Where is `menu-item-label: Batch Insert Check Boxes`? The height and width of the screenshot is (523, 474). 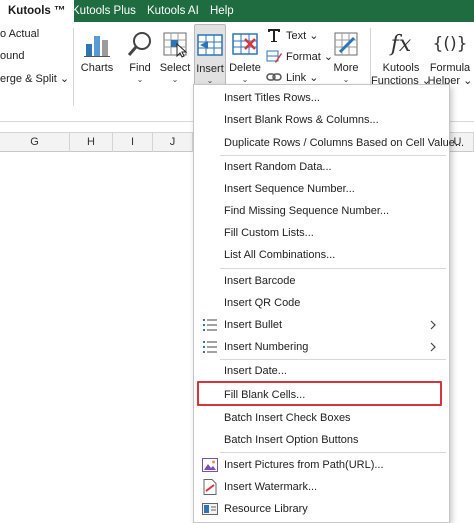
menu-item-label: Batch Insert Check Boxes is located at coordinates (287, 418).